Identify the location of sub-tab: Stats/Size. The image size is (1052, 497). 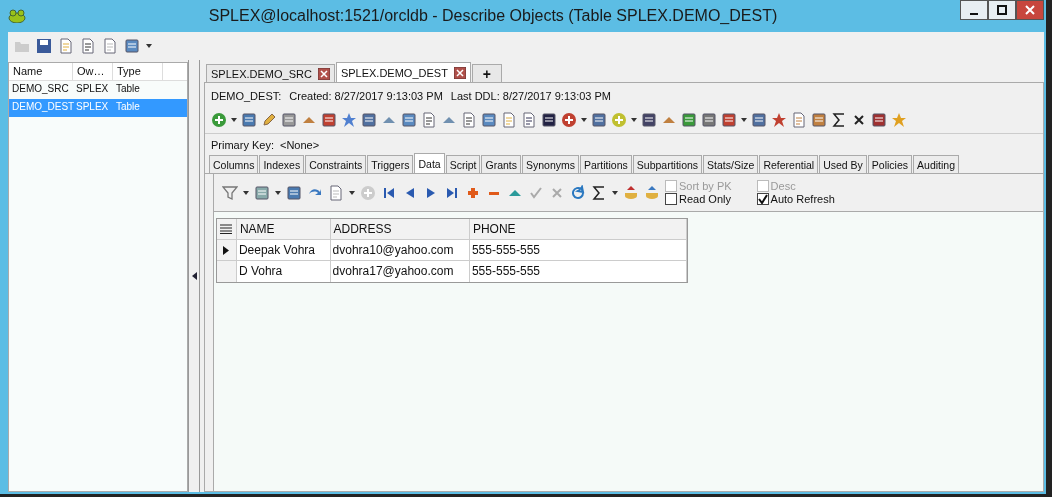
(731, 164).